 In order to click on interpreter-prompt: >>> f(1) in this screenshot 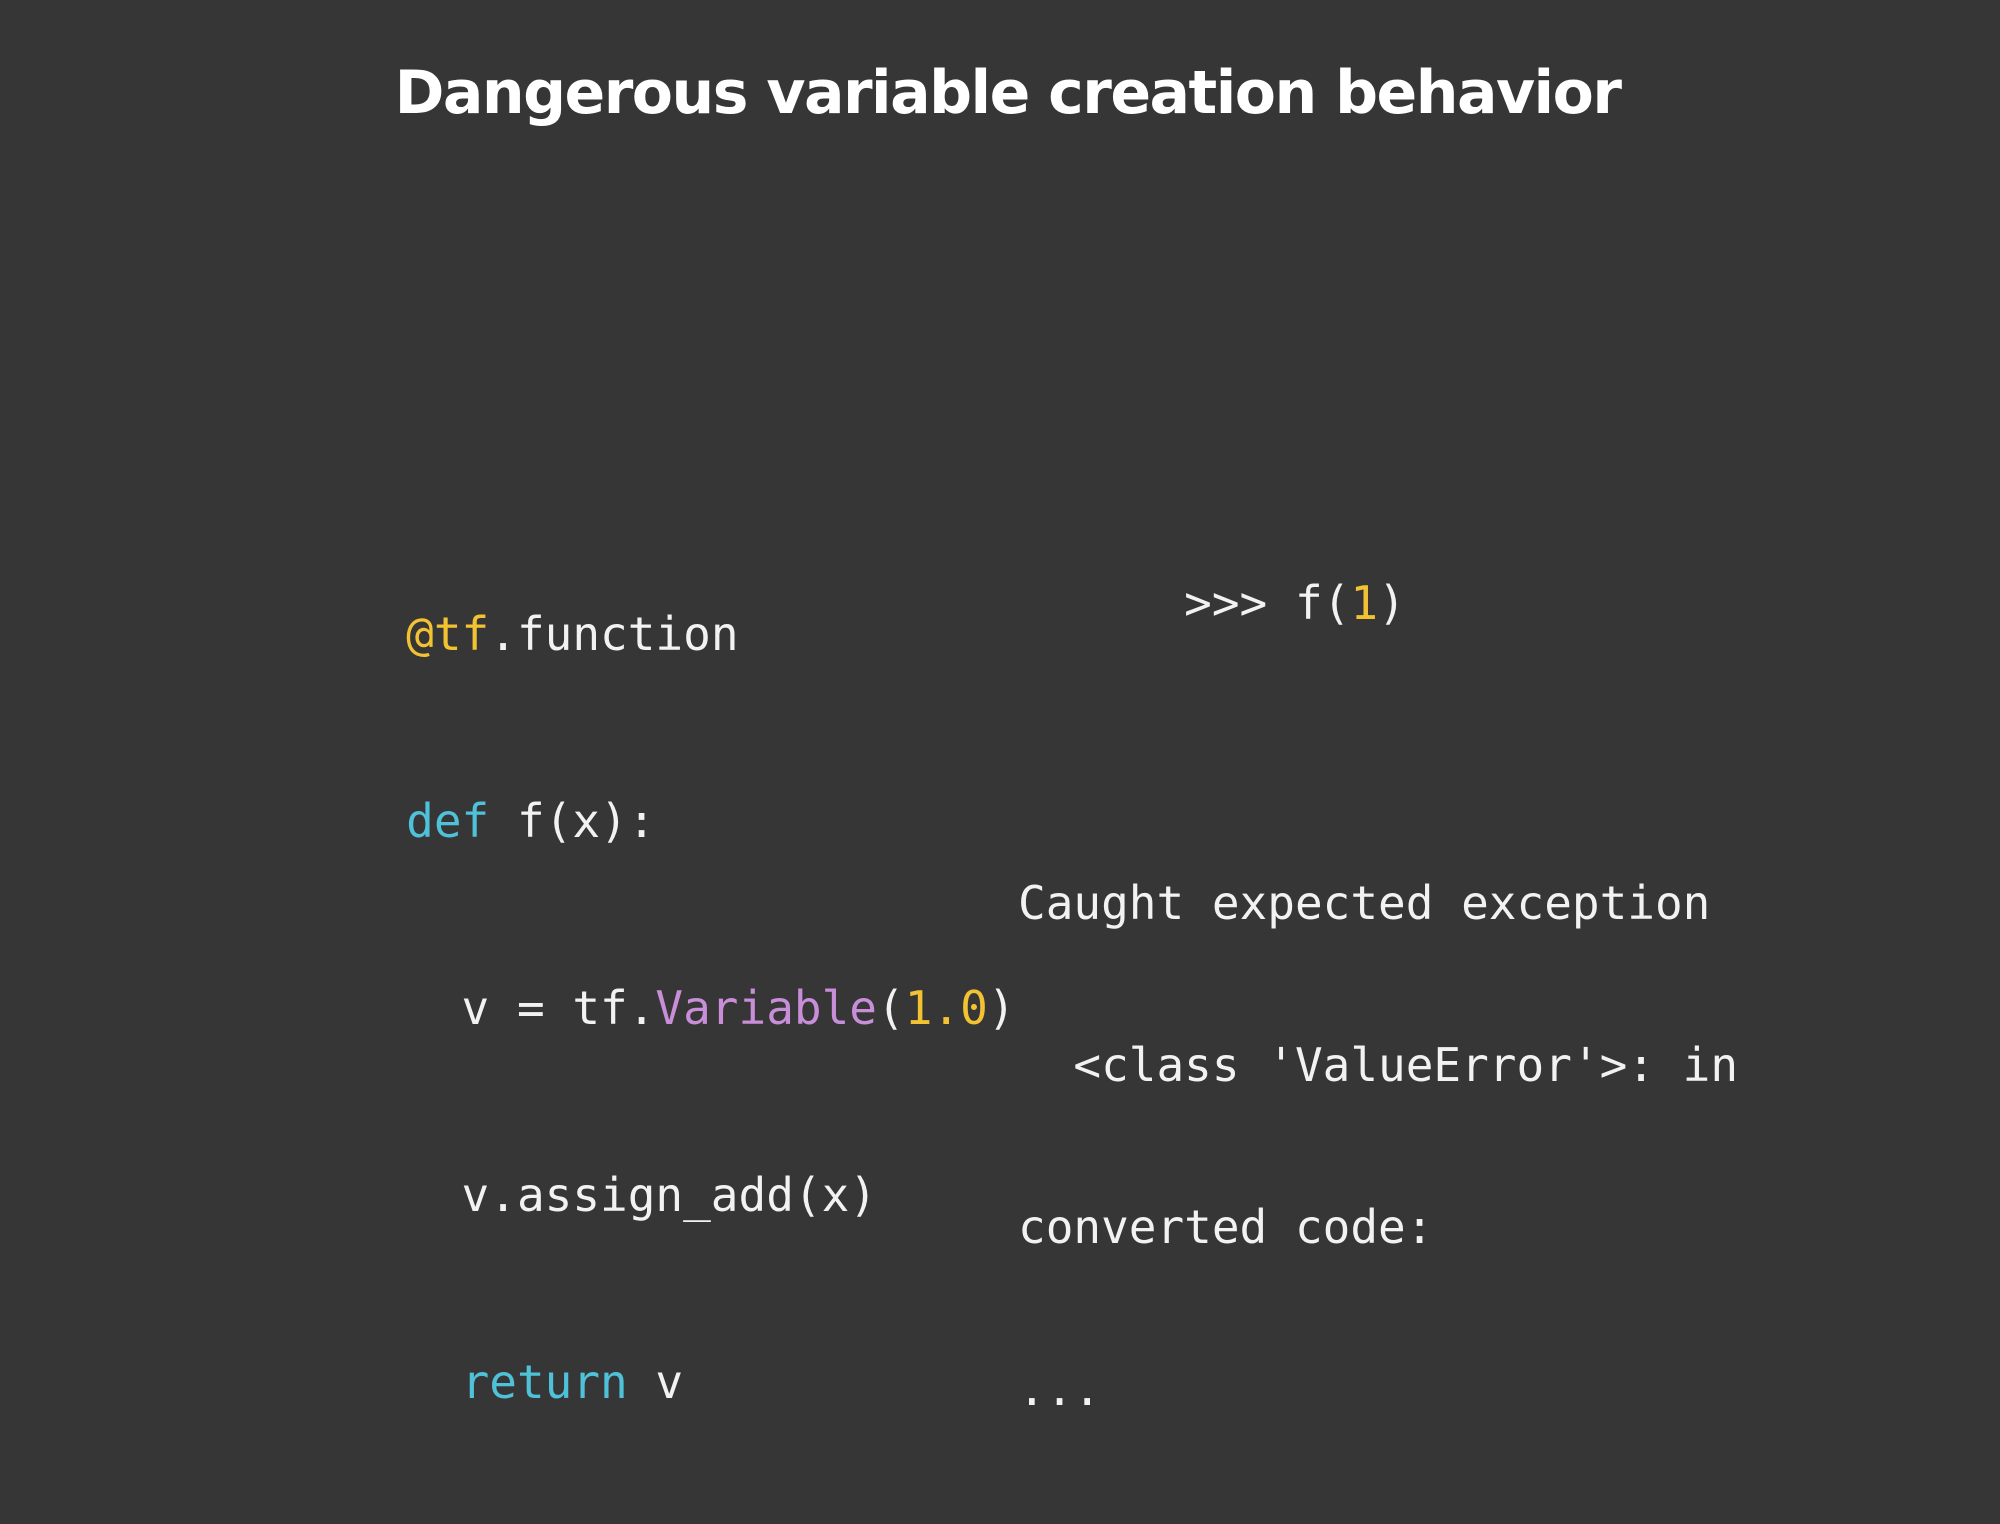, I will do `click(1378, 576)`.